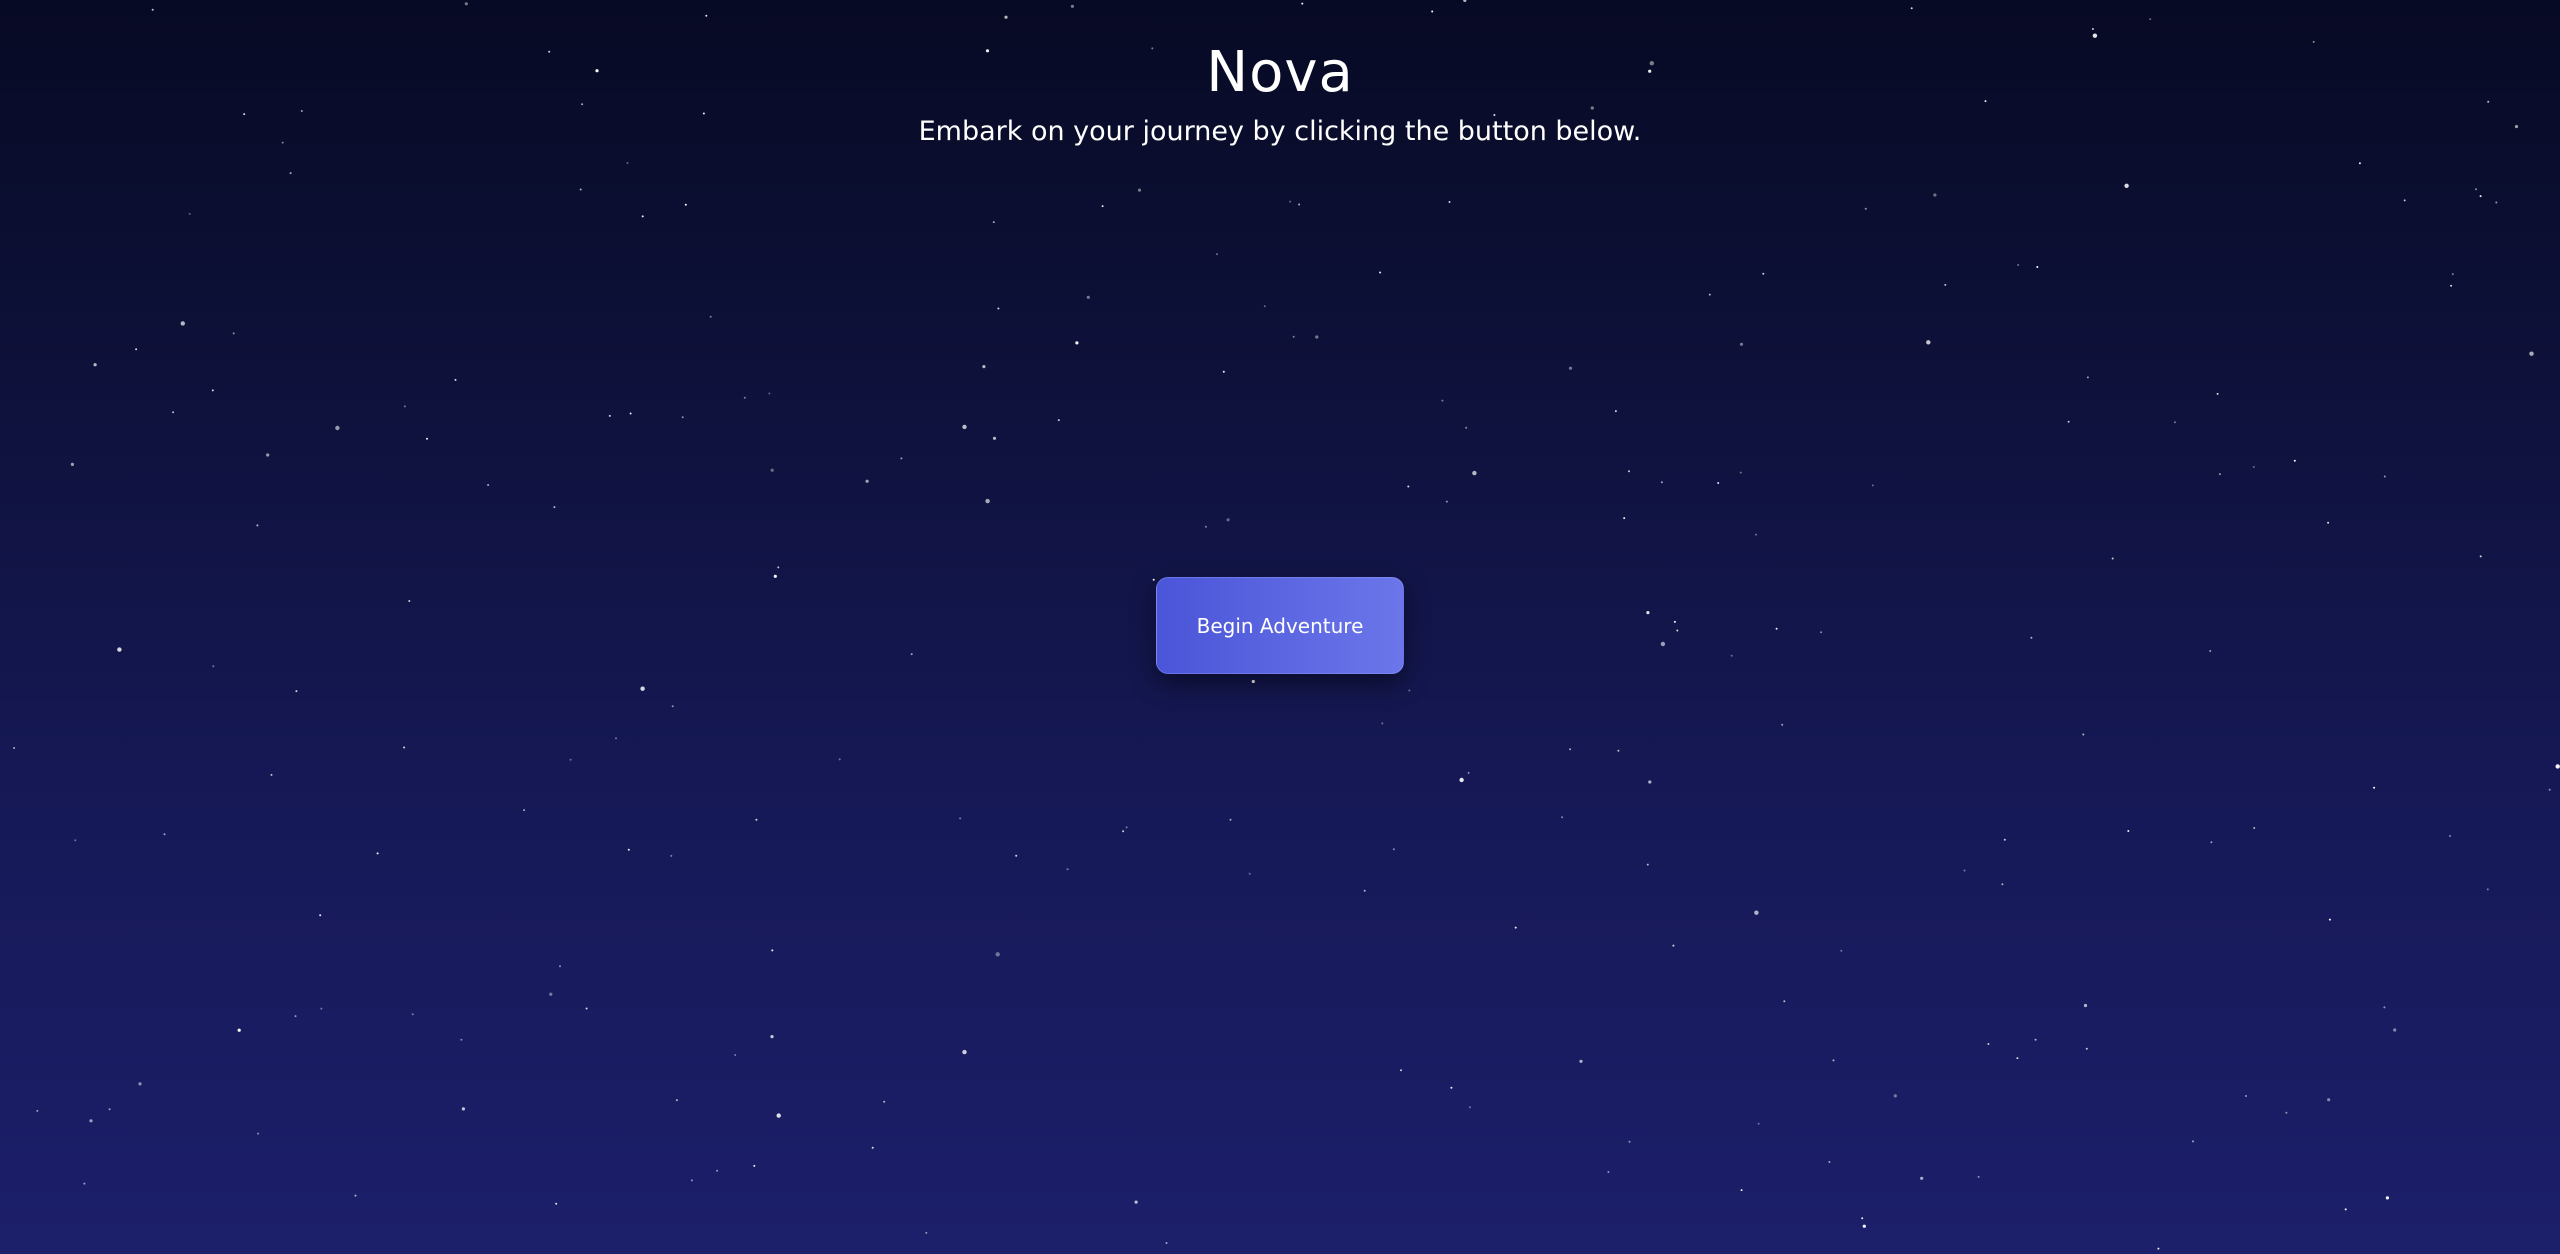  I want to click on page-title: Nova, so click(1280, 72).